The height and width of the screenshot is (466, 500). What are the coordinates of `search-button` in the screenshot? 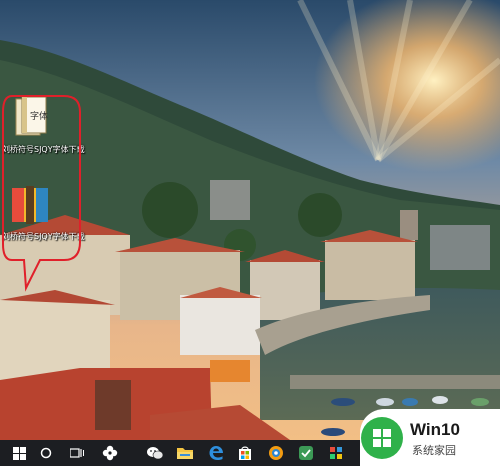 It's located at (46, 453).